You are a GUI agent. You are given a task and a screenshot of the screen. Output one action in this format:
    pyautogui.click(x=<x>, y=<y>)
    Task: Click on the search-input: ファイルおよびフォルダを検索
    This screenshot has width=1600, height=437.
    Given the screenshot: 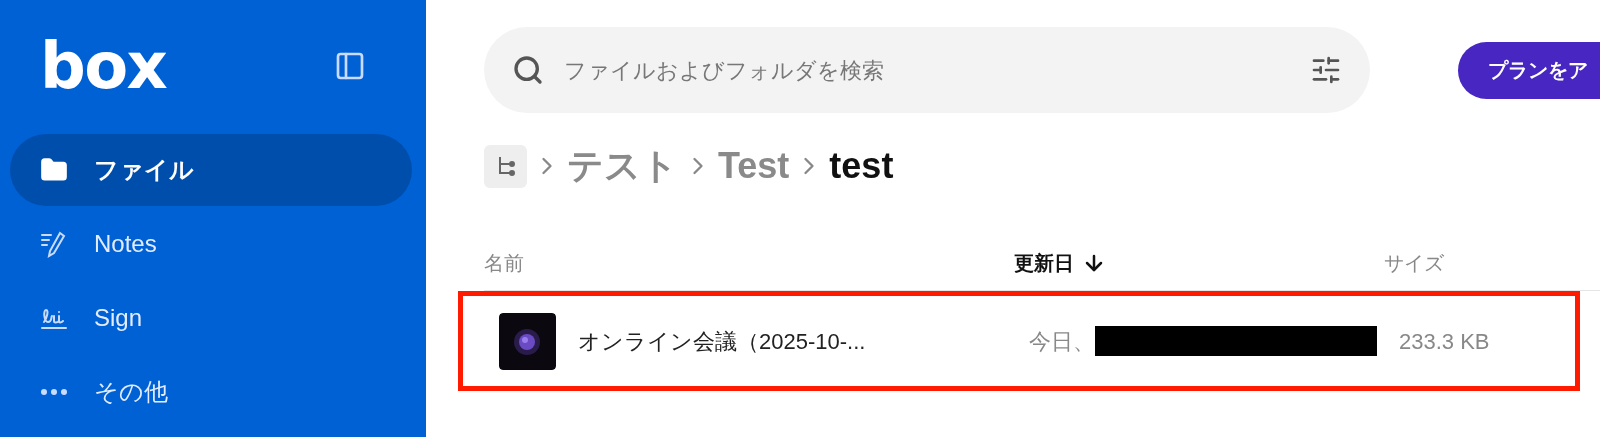 What is the action you would take?
    pyautogui.click(x=927, y=70)
    